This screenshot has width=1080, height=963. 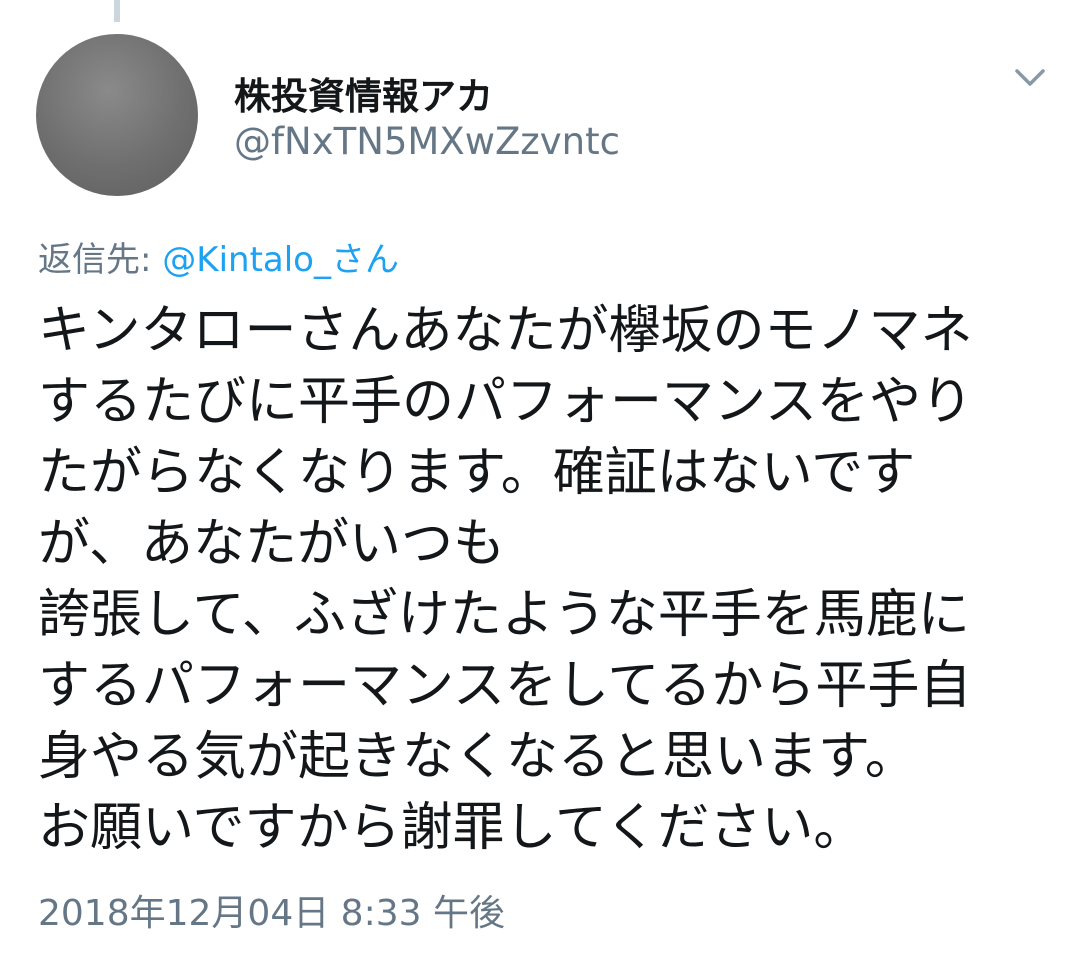 What do you see at coordinates (271, 910) in the screenshot?
I see `tweet-timestamp: 2018年12月04日 8:33 午後` at bounding box center [271, 910].